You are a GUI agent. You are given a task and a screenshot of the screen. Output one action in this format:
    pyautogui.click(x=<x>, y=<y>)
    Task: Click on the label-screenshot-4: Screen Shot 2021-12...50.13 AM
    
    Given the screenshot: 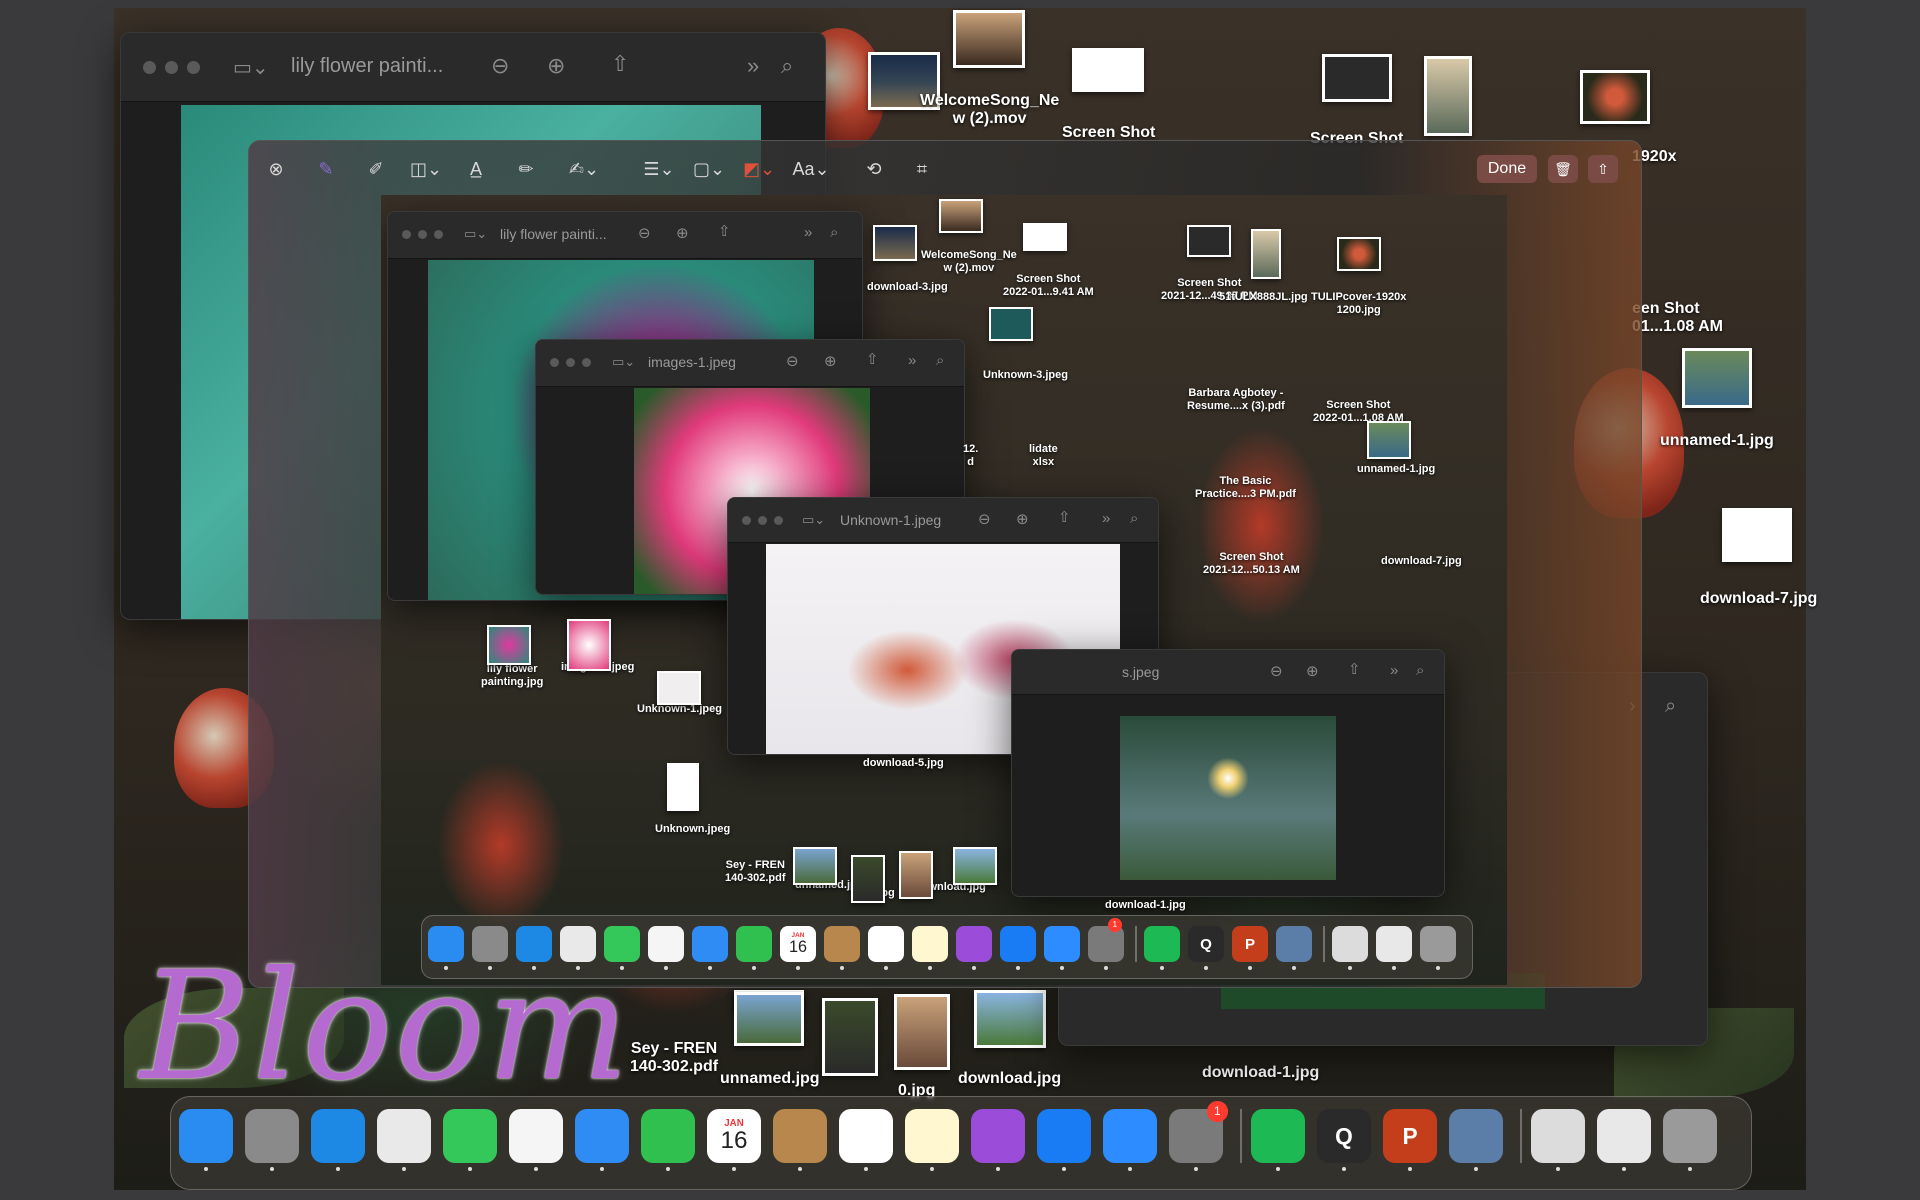 What is the action you would take?
    pyautogui.click(x=1251, y=563)
    